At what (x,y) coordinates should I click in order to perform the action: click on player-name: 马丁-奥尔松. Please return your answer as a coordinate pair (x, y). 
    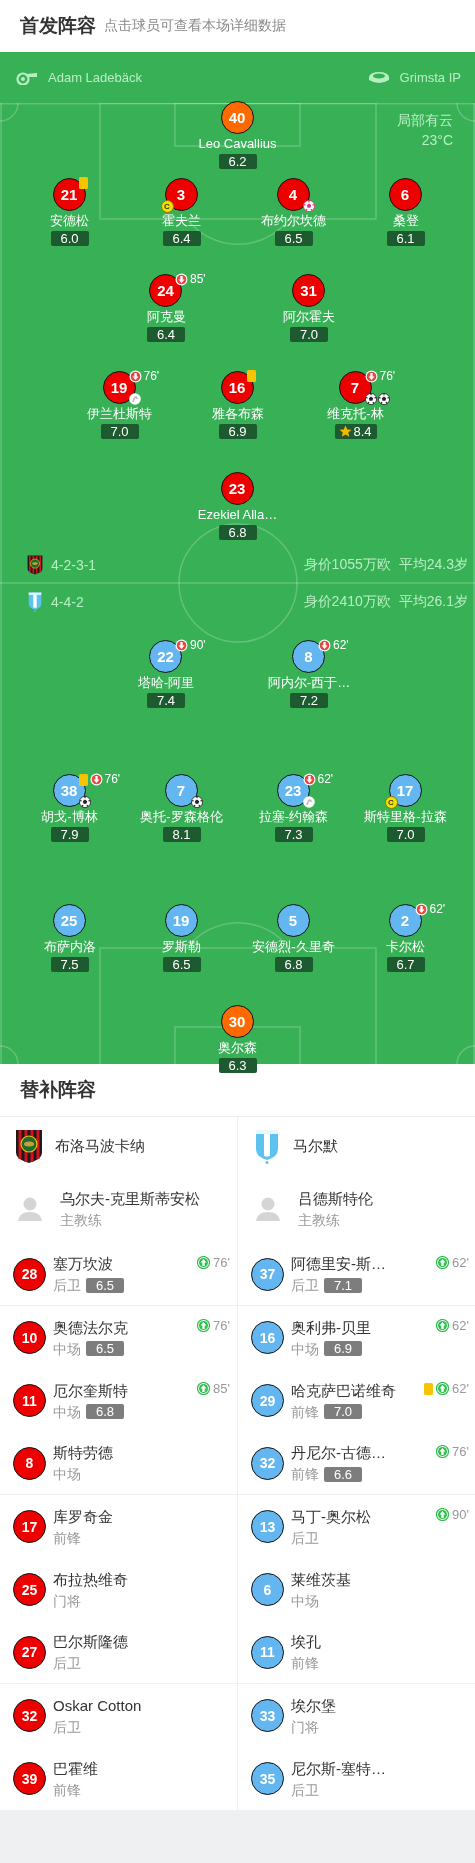
    Looking at the image, I should click on (331, 1516).